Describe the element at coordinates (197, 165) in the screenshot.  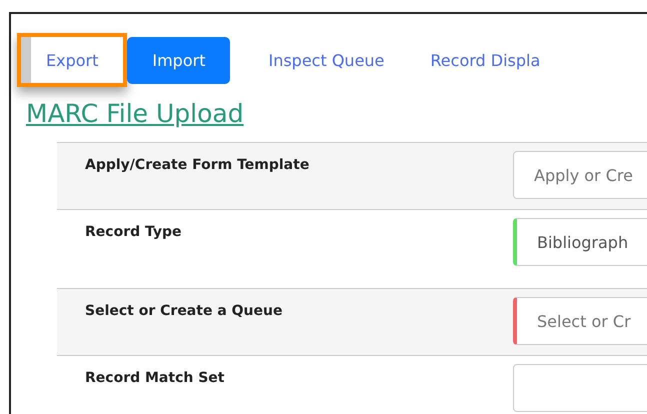
I see `field-label: Apply/Create Form Template` at that location.